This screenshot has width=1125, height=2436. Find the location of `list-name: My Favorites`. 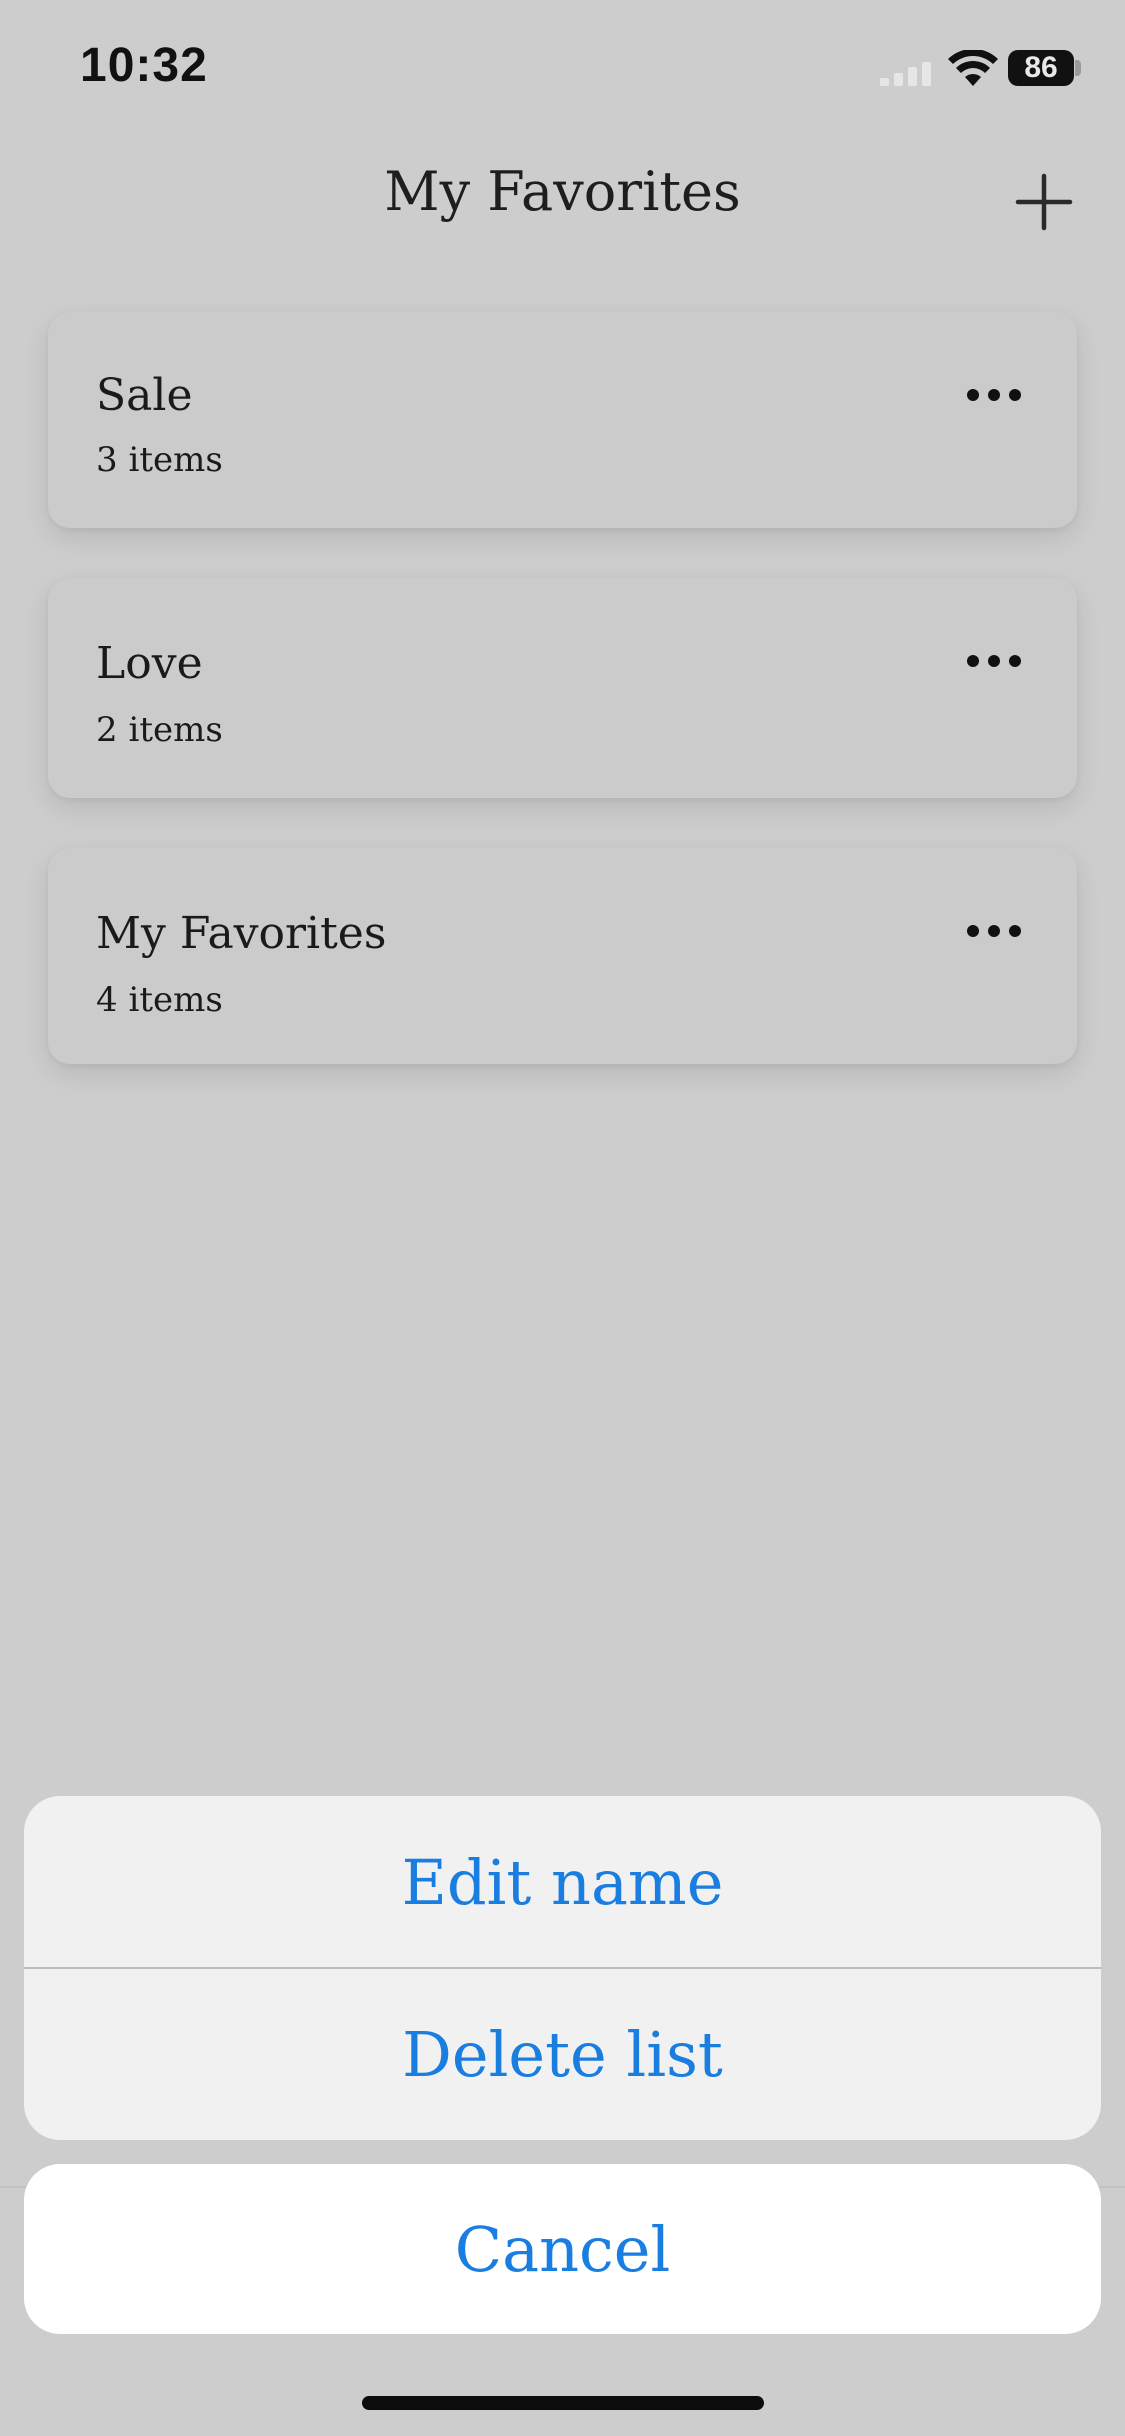

list-name: My Favorites is located at coordinates (241, 933).